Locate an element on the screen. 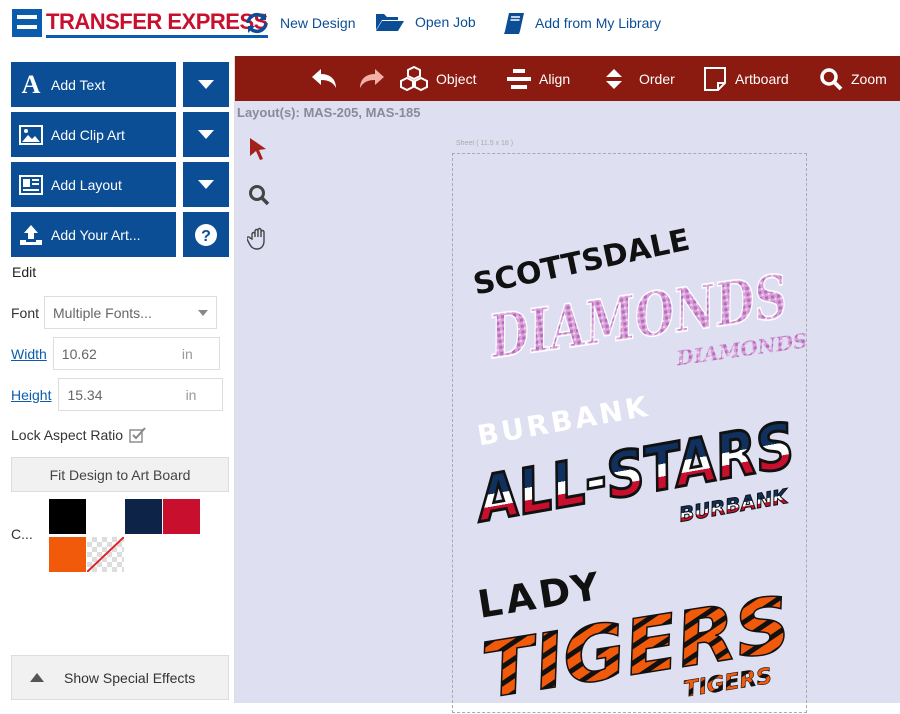  object-label: Object is located at coordinates (456, 78).